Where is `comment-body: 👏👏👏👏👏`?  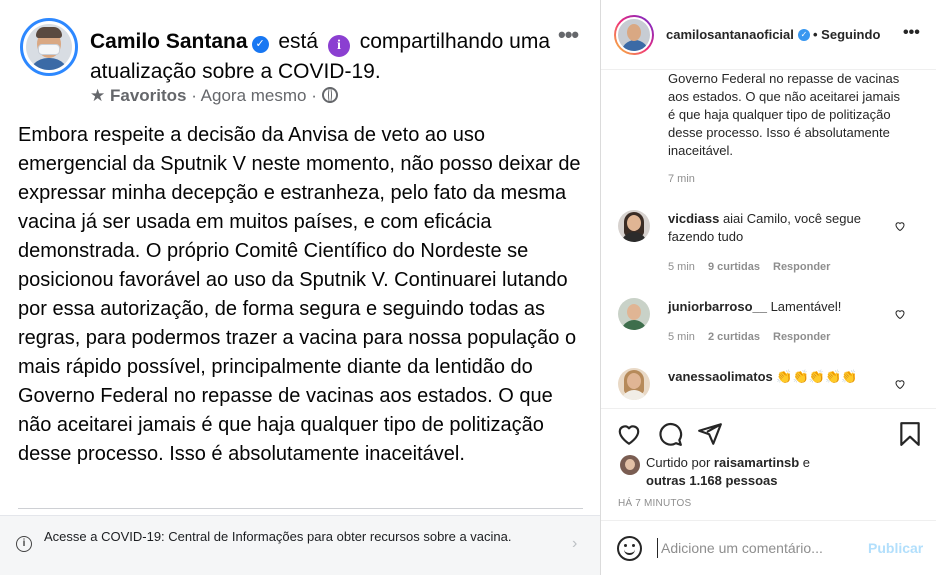 comment-body: 👏👏👏👏👏 is located at coordinates (815, 376).